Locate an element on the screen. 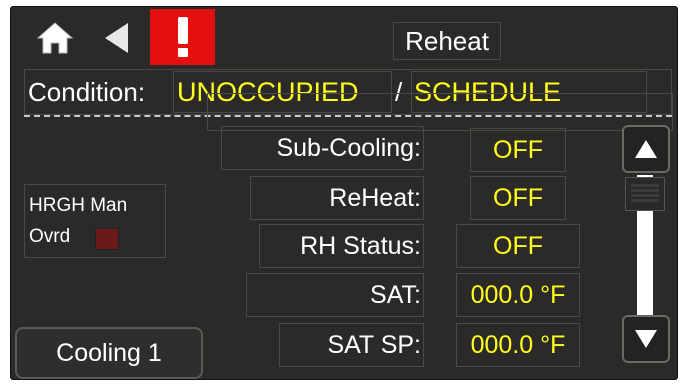  point-label-text: ReHeat: is located at coordinates (375, 197).